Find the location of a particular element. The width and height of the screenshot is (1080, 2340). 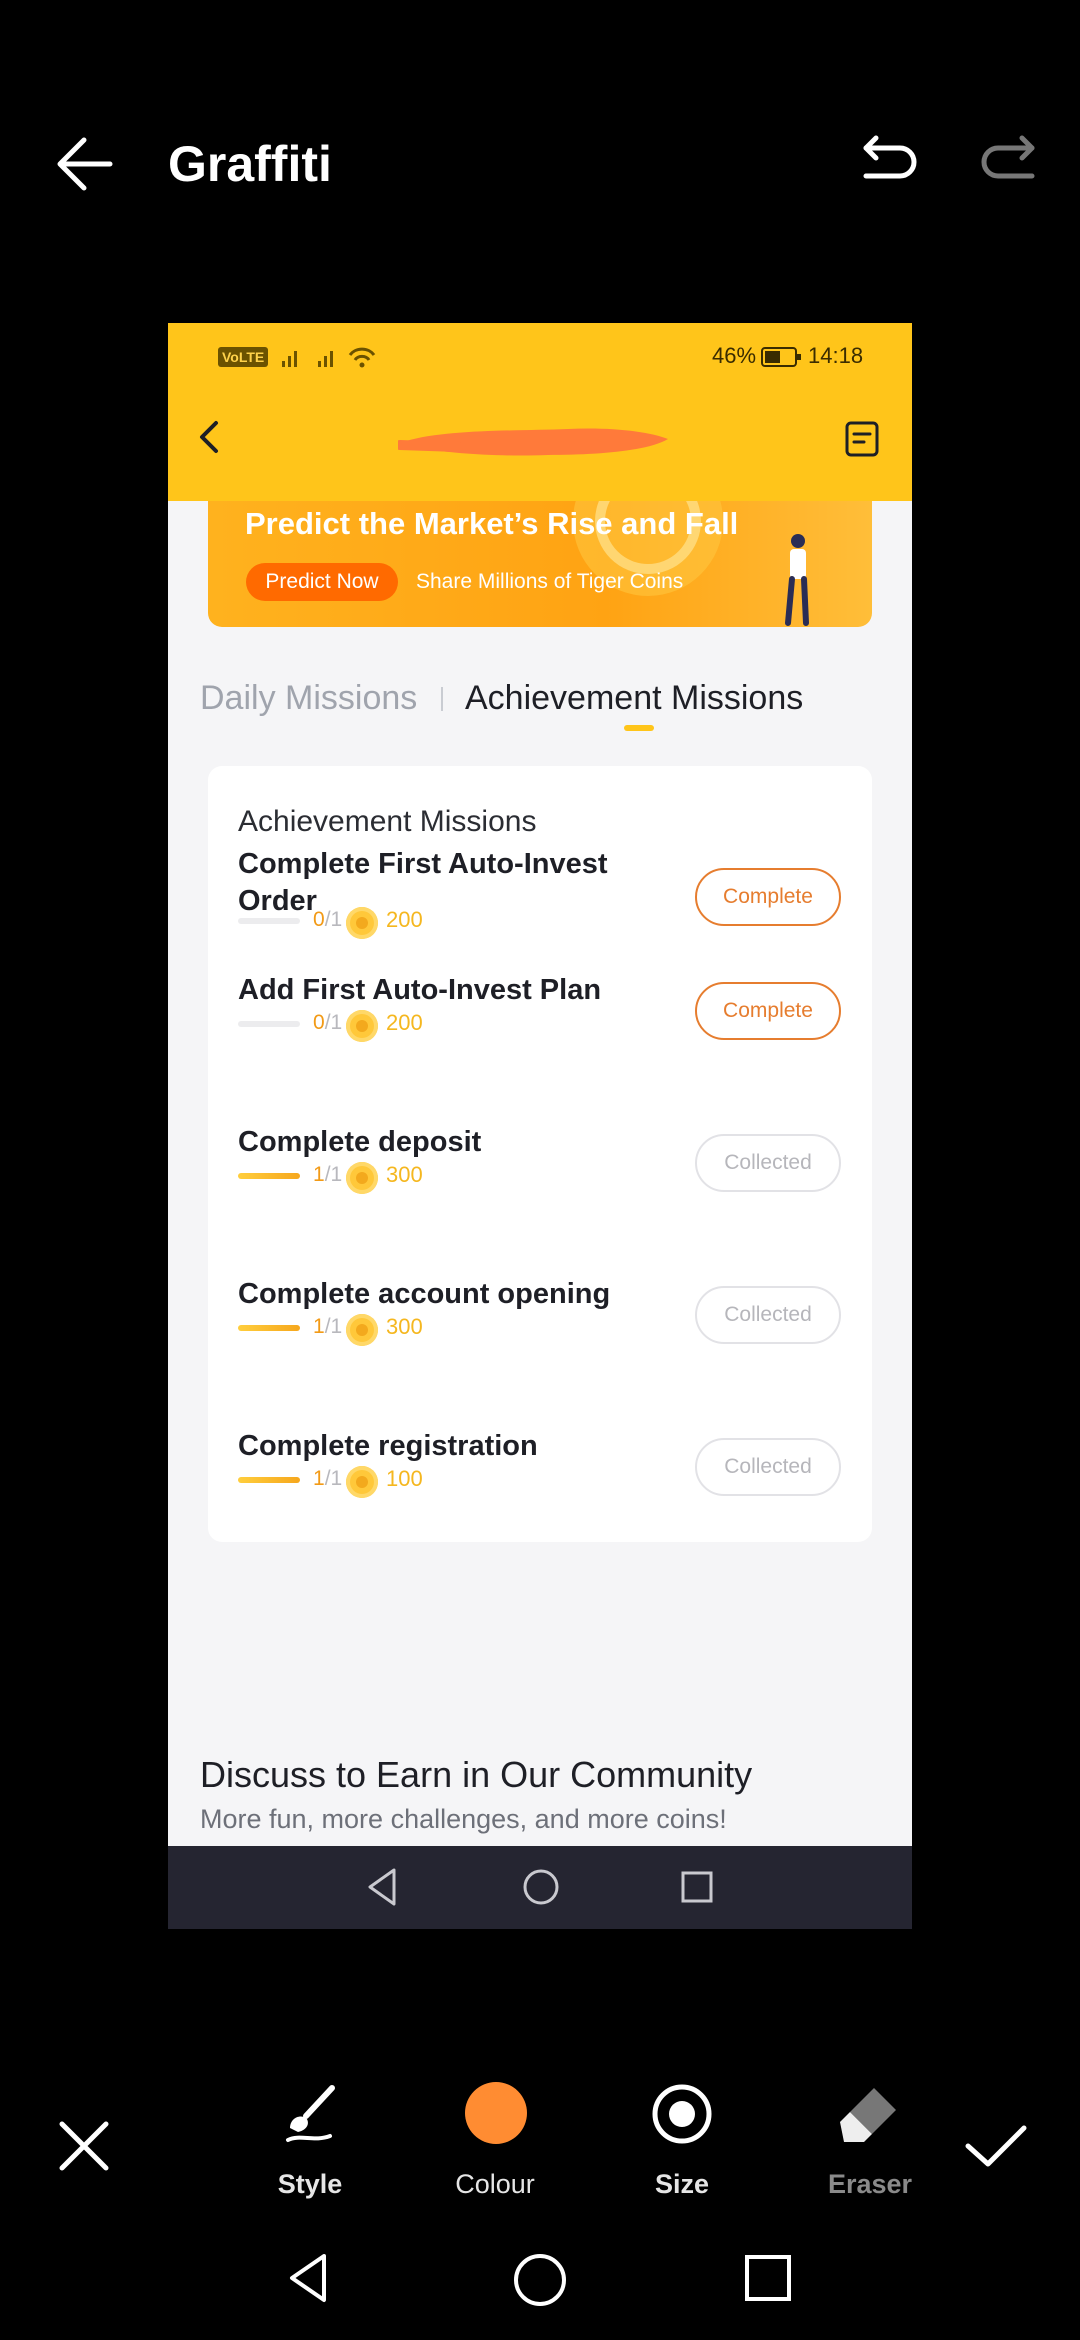

mission-item: Complete deposit 1/1 300 Collected is located at coordinates (540, 1164).